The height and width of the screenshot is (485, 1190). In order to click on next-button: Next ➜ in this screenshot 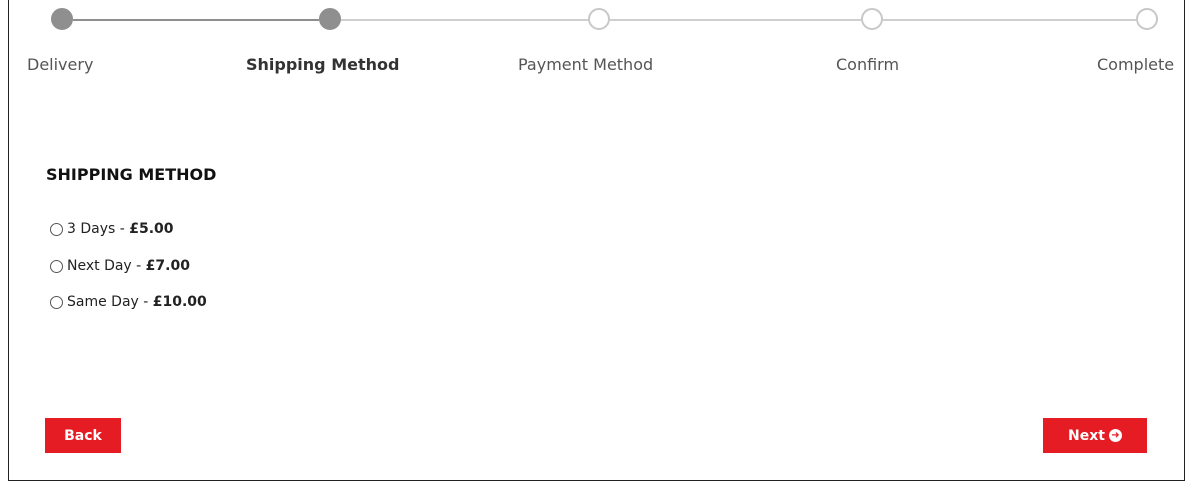, I will do `click(1095, 435)`.